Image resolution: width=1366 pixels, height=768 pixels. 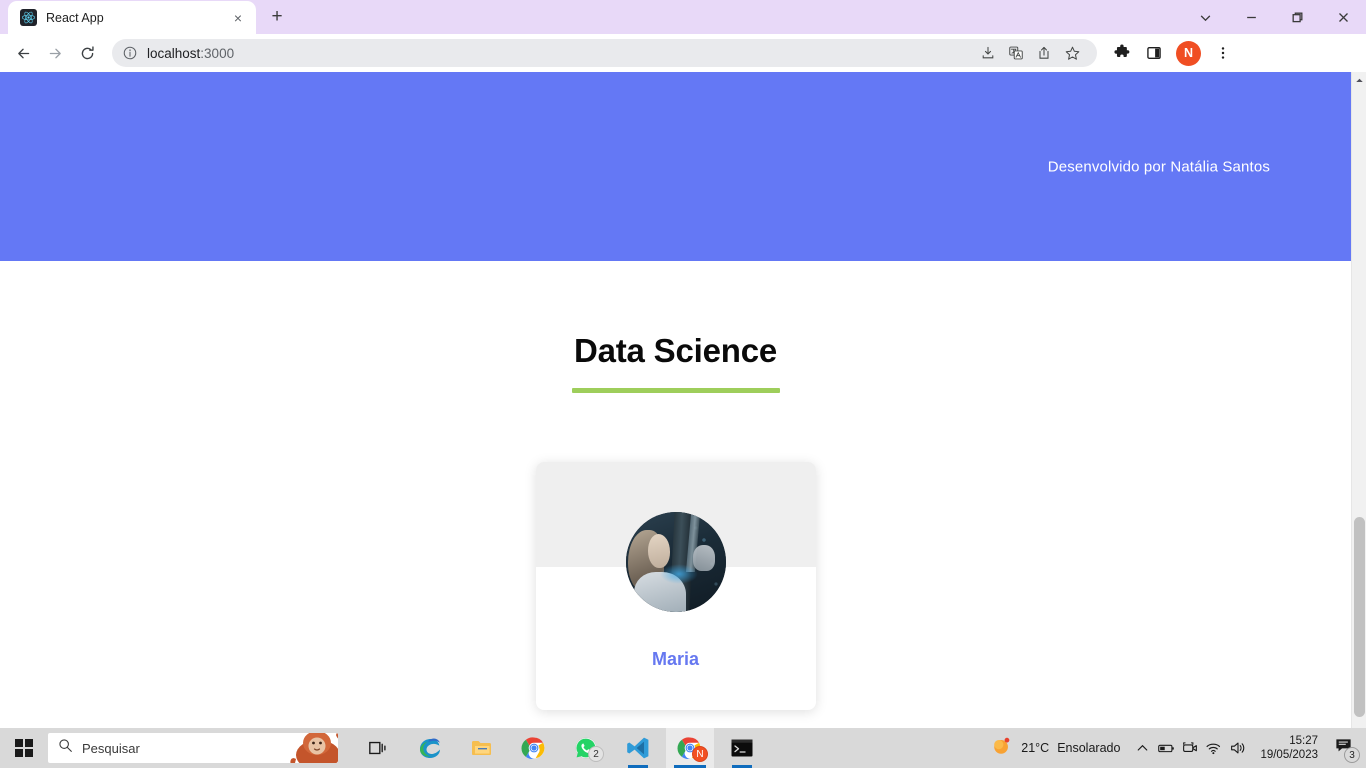 I want to click on weather-temperature: 21°C, so click(x=1035, y=748).